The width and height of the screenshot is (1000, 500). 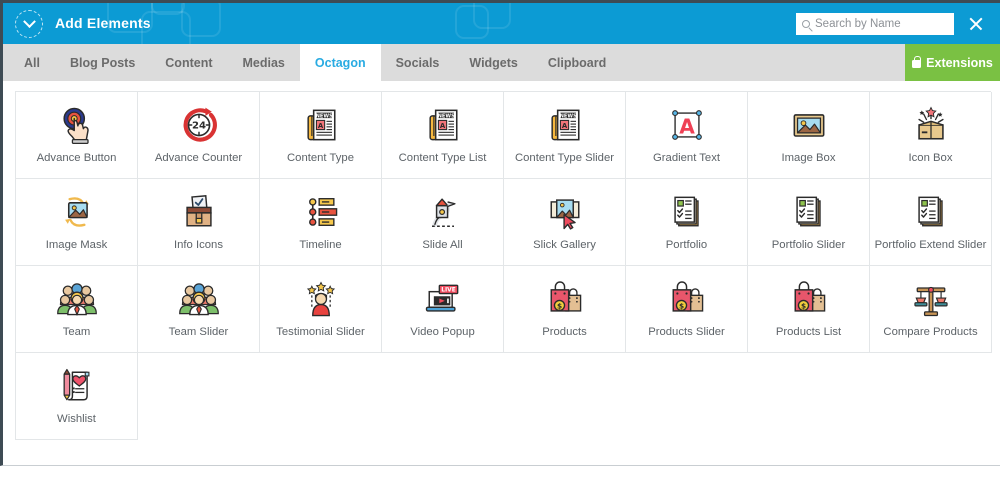 I want to click on element-label: Content Type, so click(x=320, y=158).